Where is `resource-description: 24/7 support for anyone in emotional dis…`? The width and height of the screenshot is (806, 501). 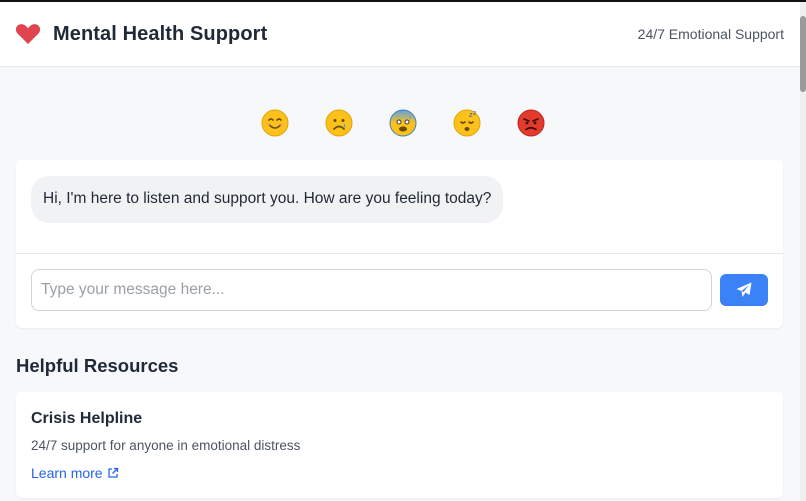 resource-description: 24/7 support for anyone in emotional dis… is located at coordinates (166, 445).